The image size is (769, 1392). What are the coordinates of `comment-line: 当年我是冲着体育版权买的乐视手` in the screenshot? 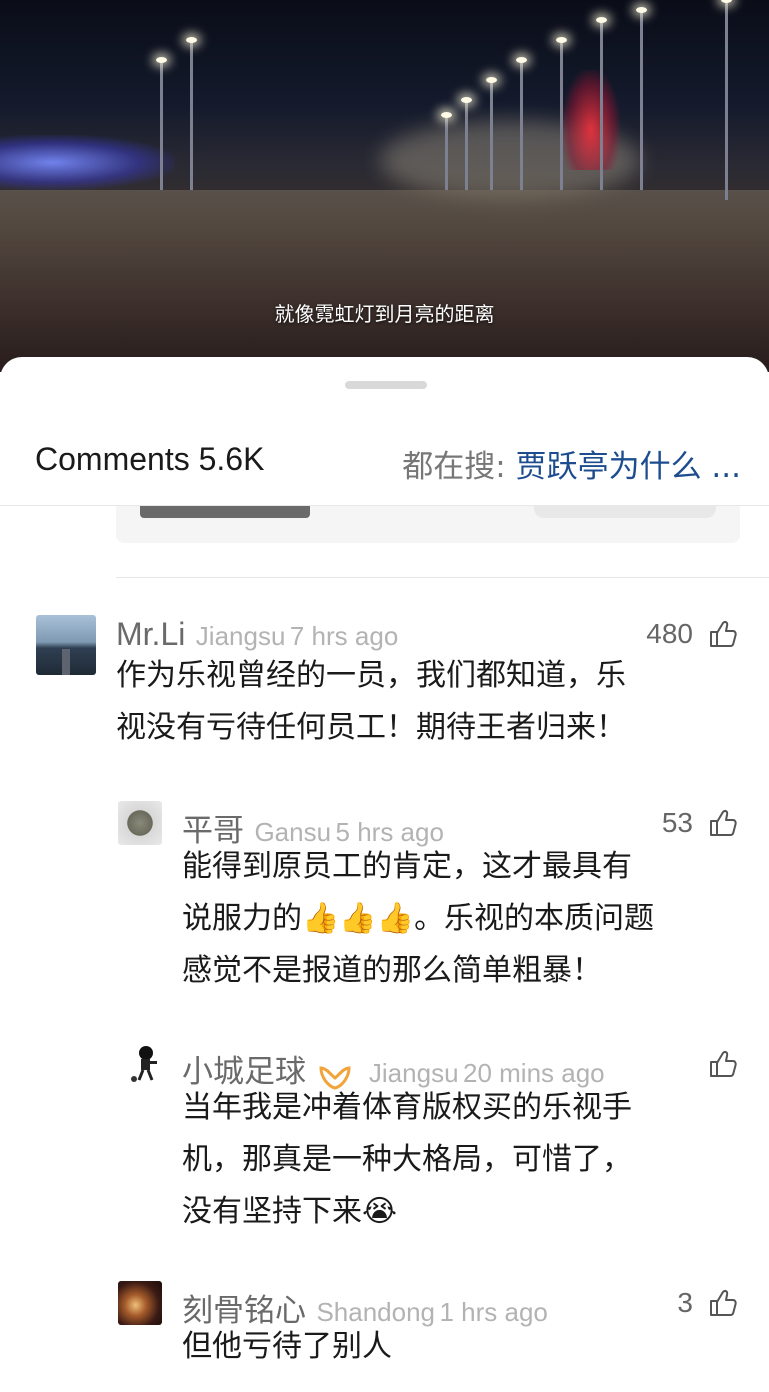 It's located at (407, 1107).